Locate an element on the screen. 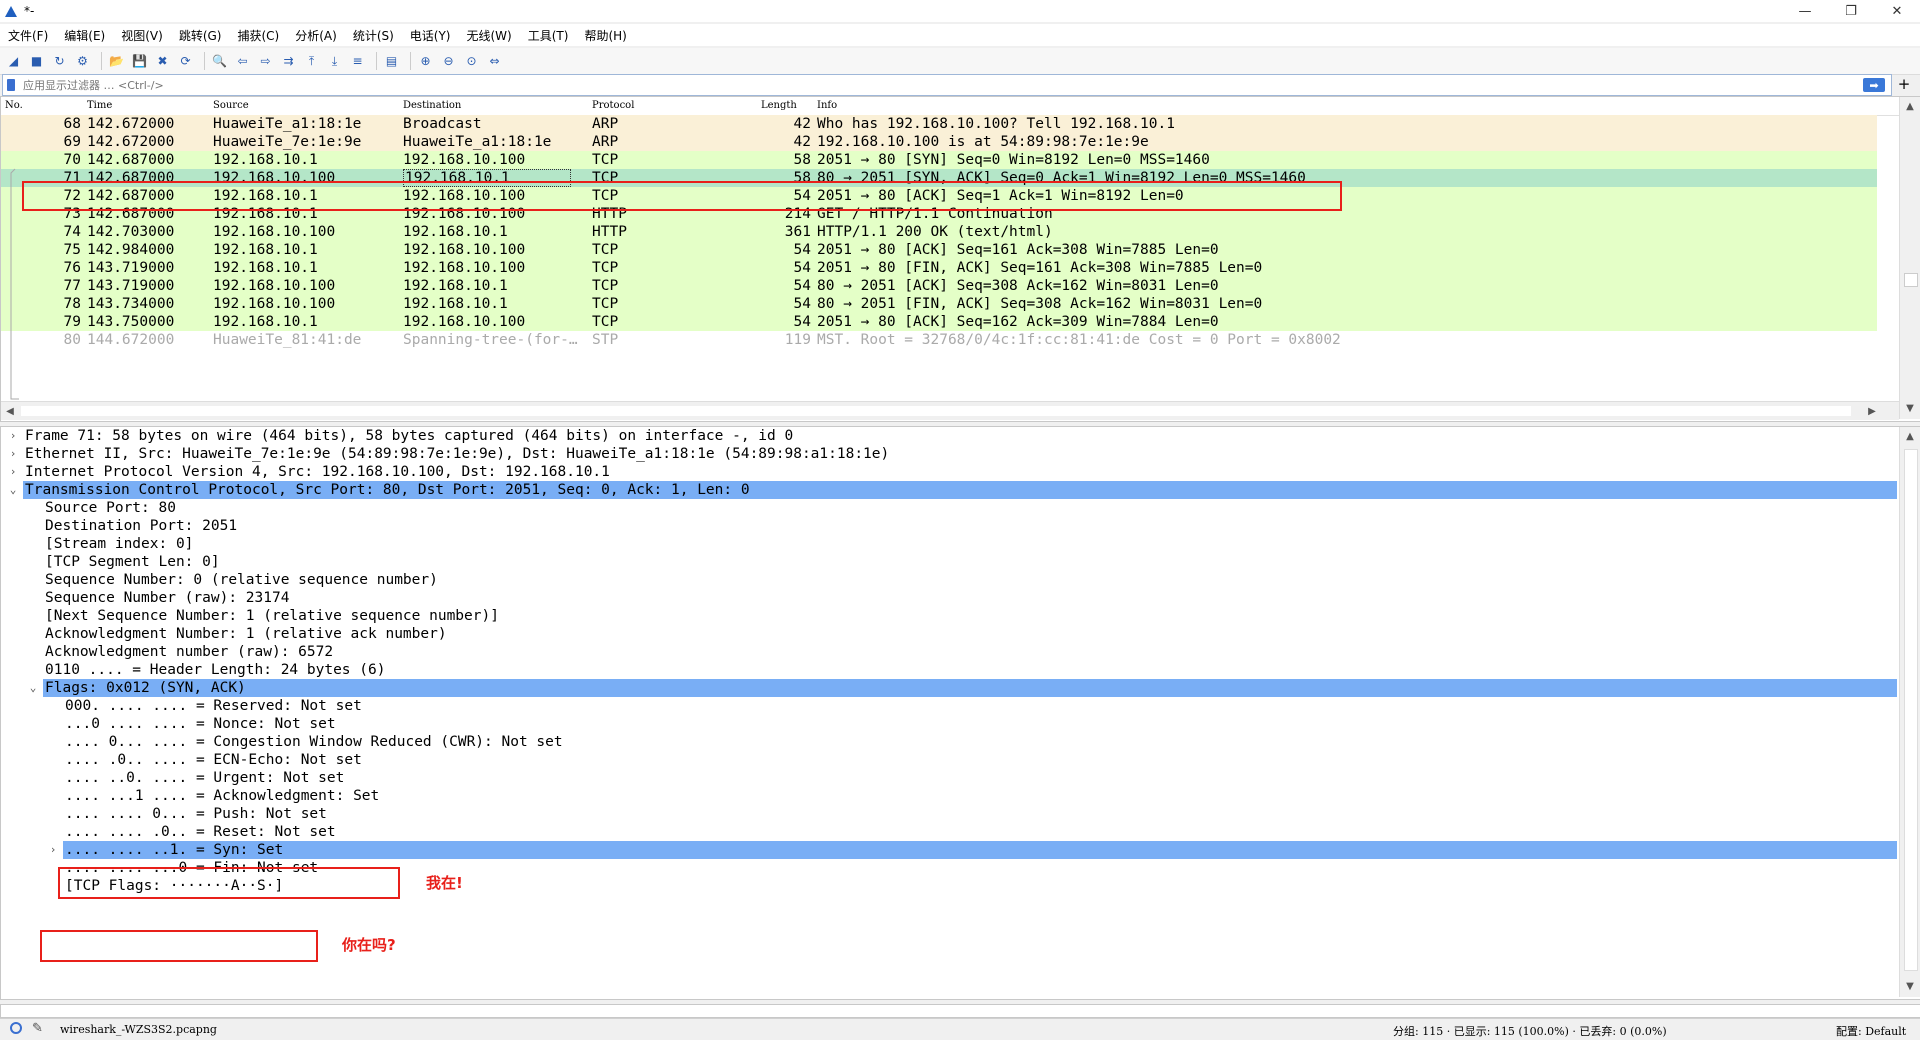 This screenshot has width=1920, height=1040. detail-row: .... .... .0.. = Reset: Not set is located at coordinates (951, 832).